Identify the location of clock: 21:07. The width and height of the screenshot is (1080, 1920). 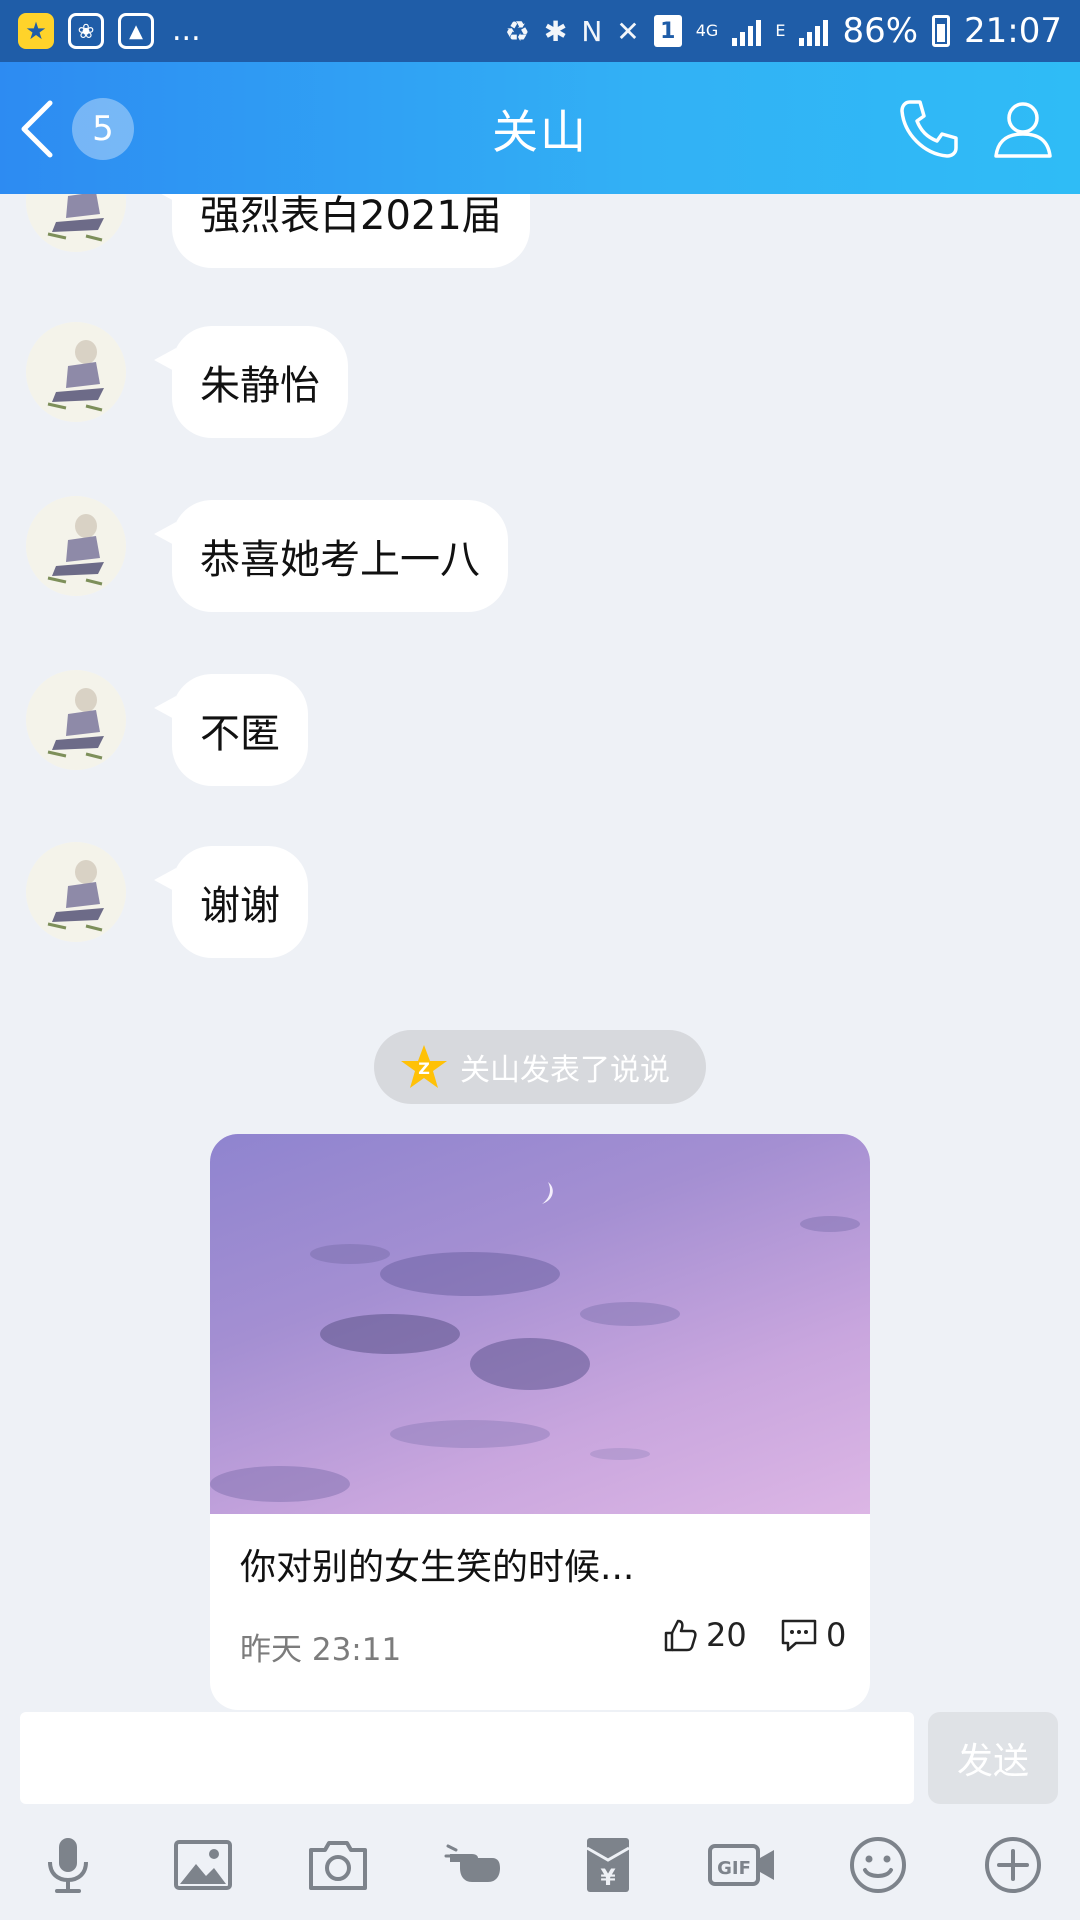
(1013, 31).